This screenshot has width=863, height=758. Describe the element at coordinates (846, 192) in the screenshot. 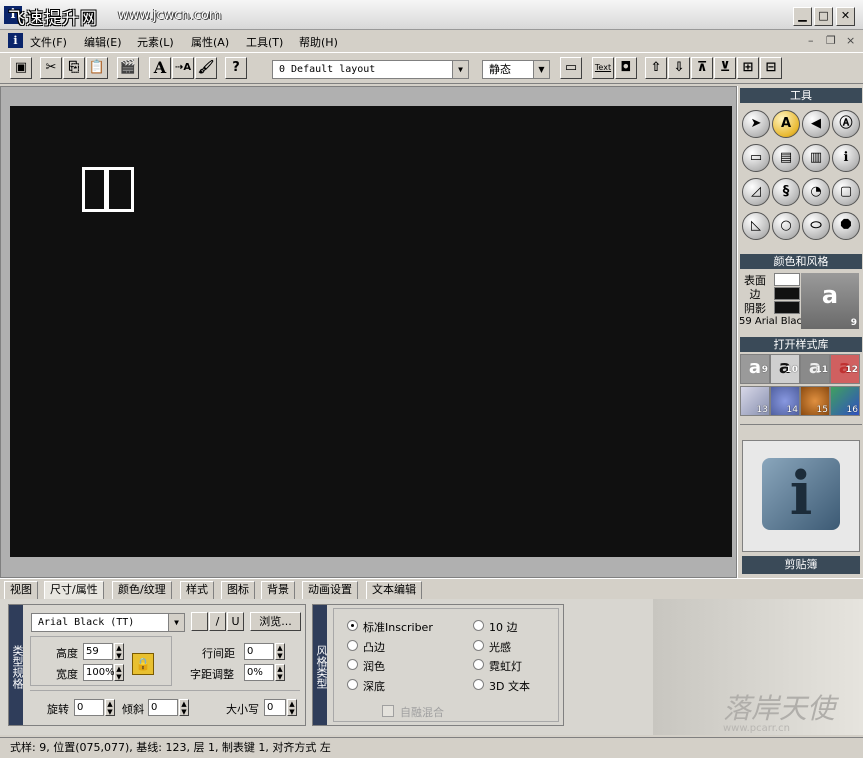

I see `rounded-rect-tool: ▢` at that location.